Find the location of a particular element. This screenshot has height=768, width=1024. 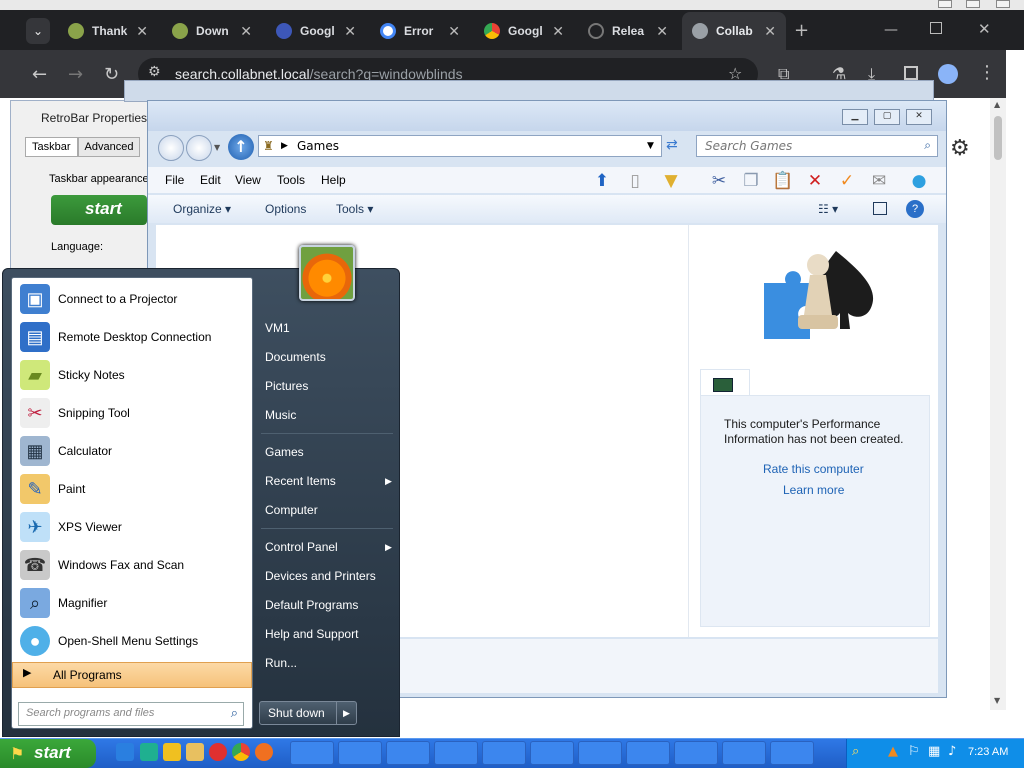

program-item: ✎ Paint is located at coordinates (132, 489).